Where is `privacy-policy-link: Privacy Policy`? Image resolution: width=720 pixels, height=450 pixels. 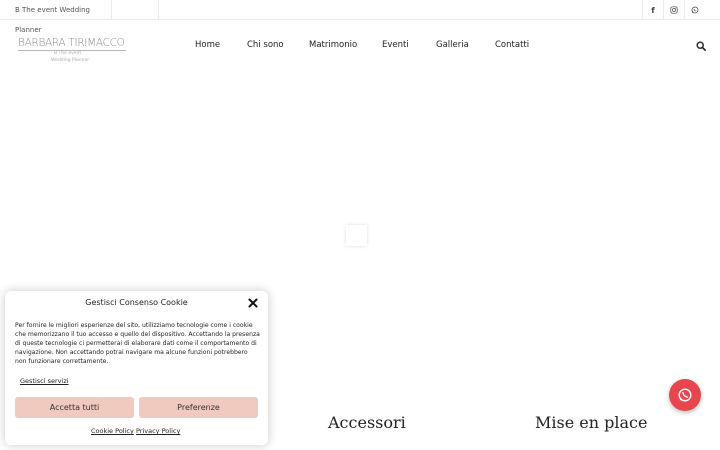
privacy-policy-link: Privacy Policy is located at coordinates (158, 431).